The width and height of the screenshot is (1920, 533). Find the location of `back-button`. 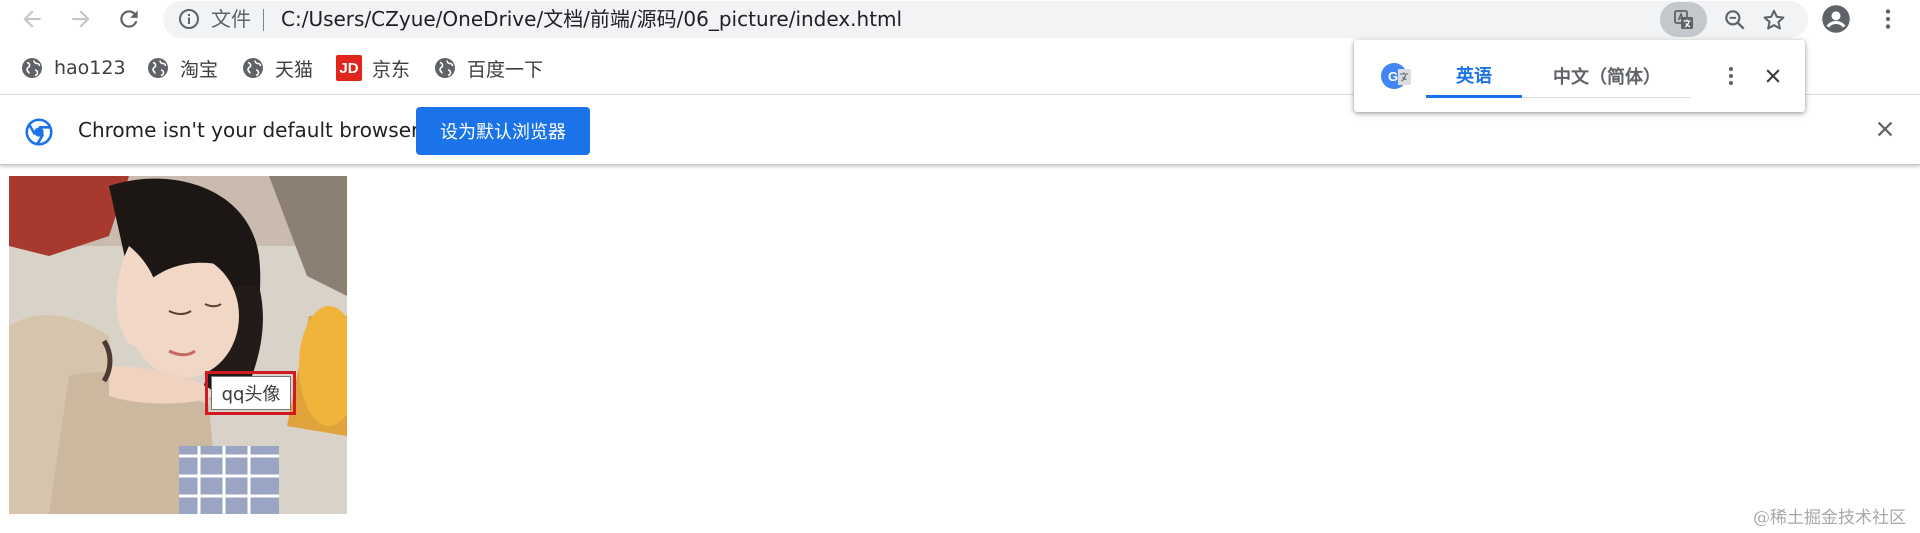

back-button is located at coordinates (32, 19).